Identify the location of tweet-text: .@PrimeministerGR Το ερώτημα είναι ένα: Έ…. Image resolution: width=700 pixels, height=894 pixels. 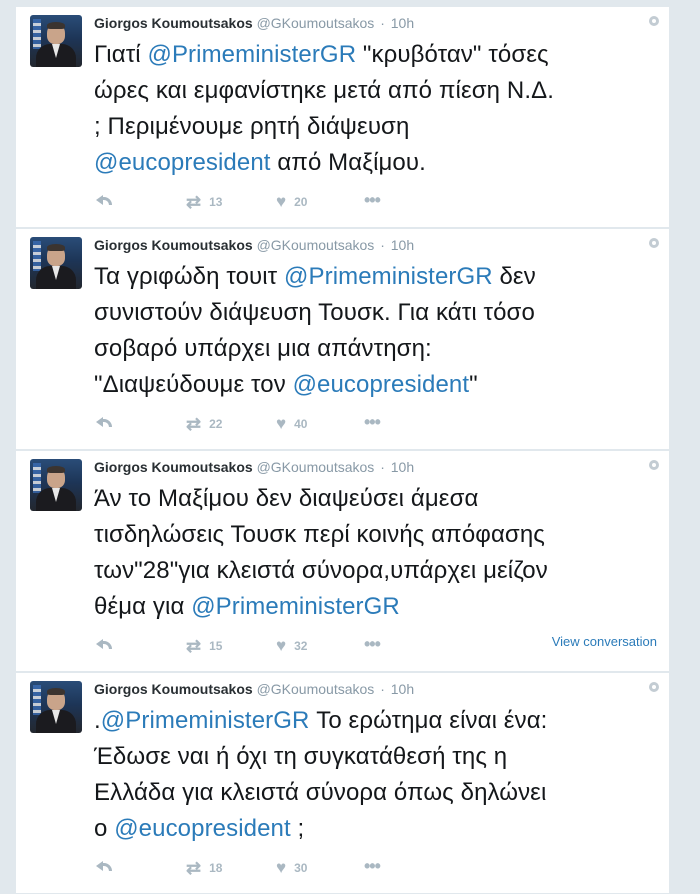
(376, 775).